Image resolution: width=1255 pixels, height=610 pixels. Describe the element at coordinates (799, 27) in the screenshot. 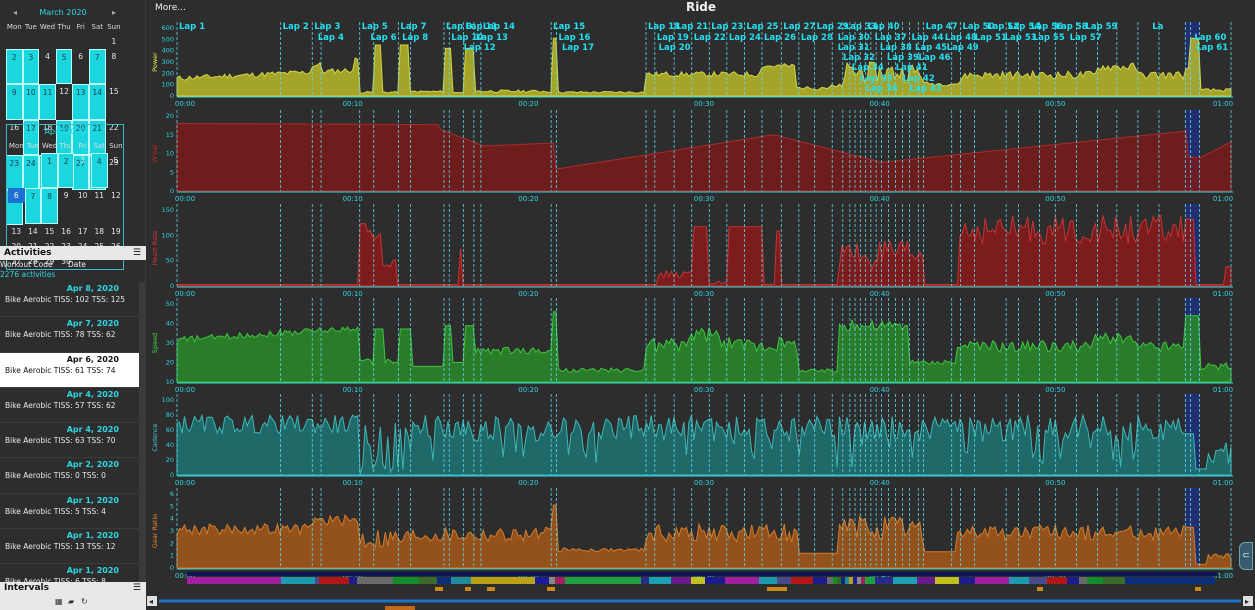

I see `lap-label: Lap 27` at that location.